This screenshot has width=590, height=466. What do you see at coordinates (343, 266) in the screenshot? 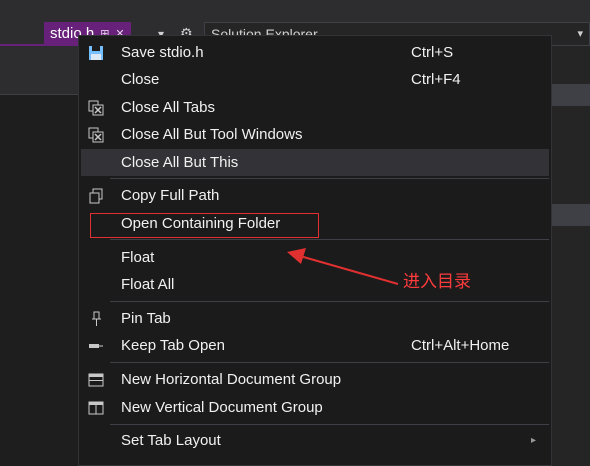
I see `annotation-arrow-icon` at bounding box center [343, 266].